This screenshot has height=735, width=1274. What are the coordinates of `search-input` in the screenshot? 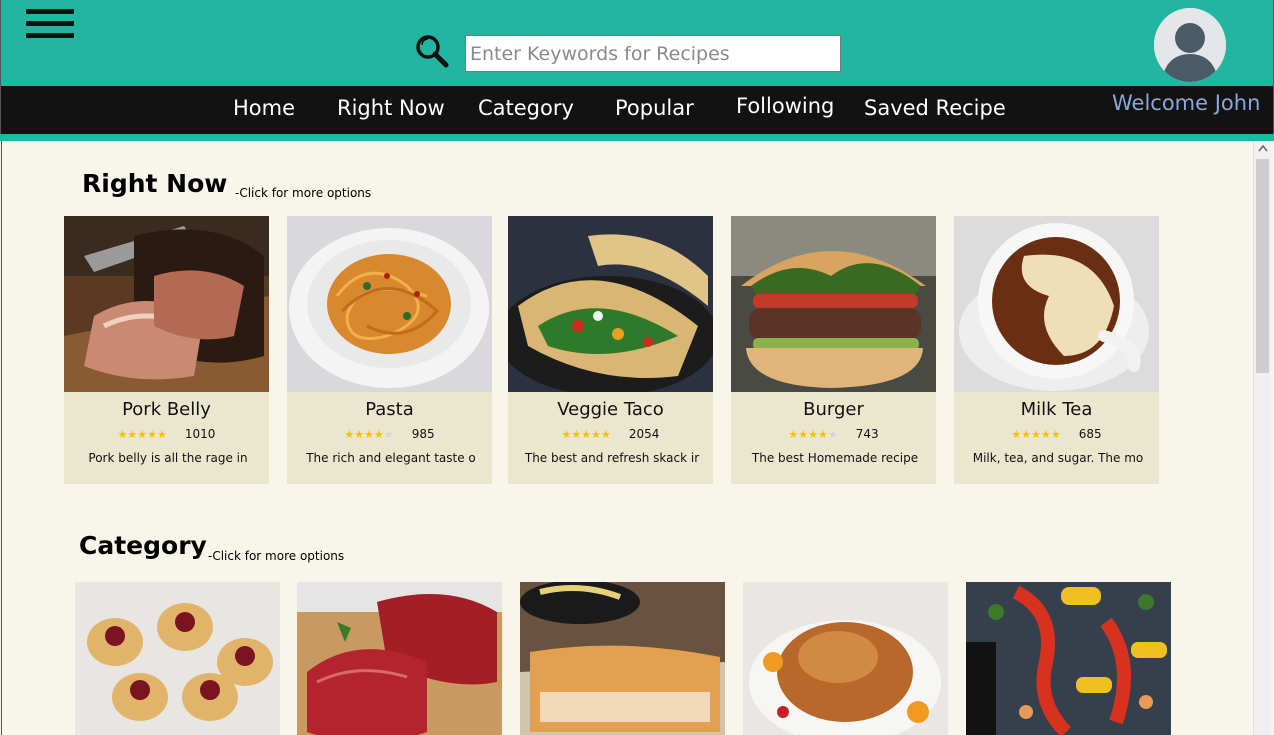 It's located at (653, 53).